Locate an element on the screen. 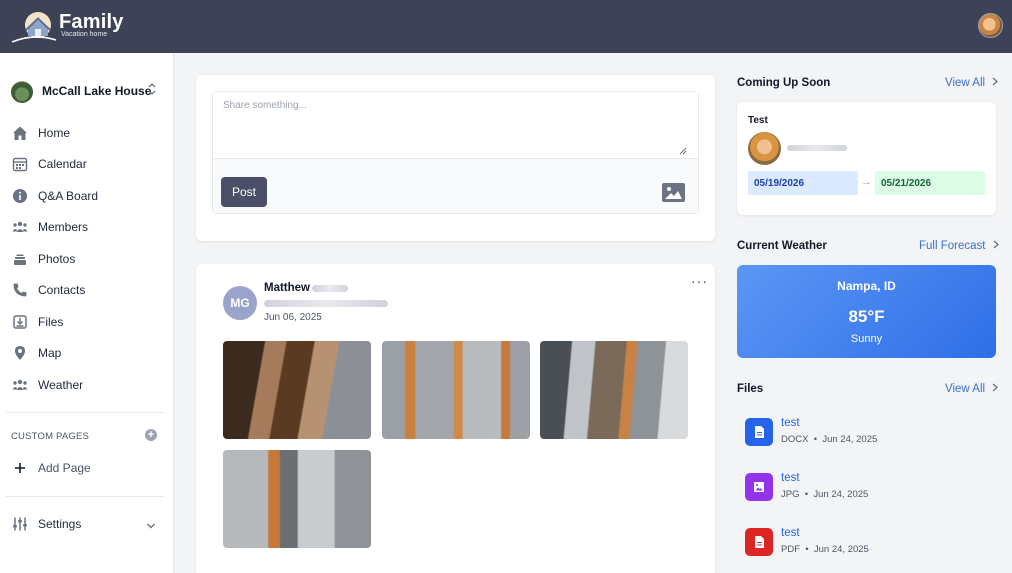 This screenshot has height=573, width=1012. composer-footer: Post is located at coordinates (455, 186).